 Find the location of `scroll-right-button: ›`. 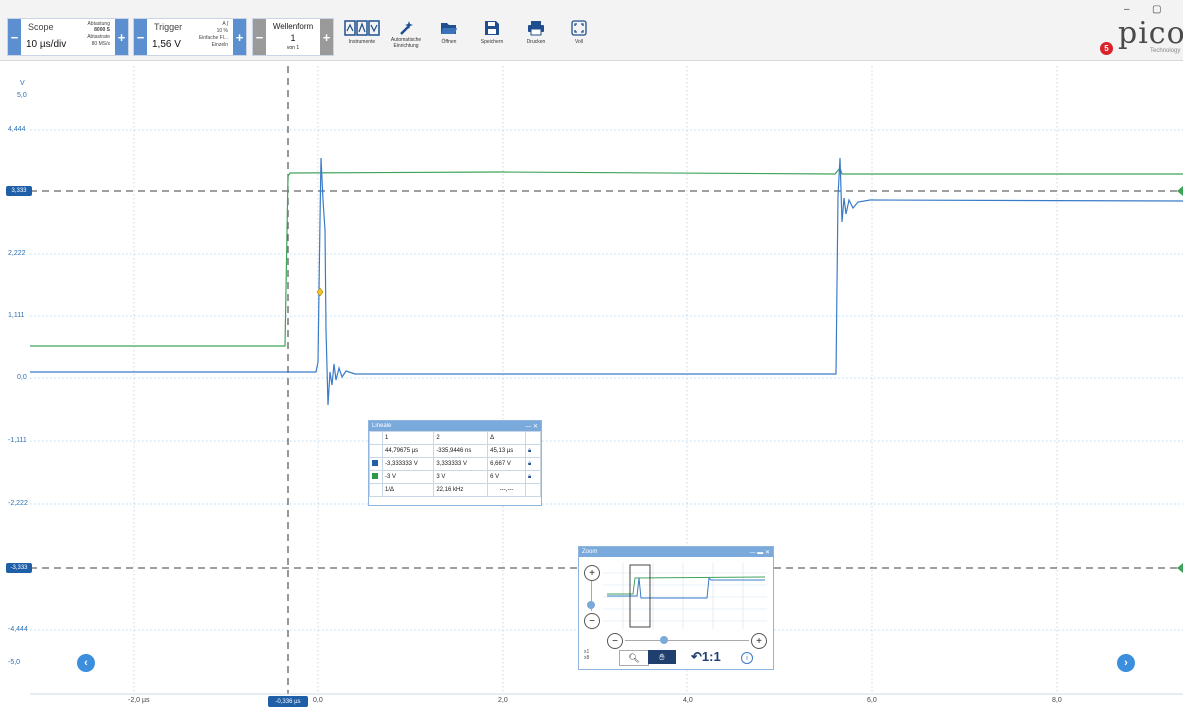

scroll-right-button: › is located at coordinates (1126, 663).